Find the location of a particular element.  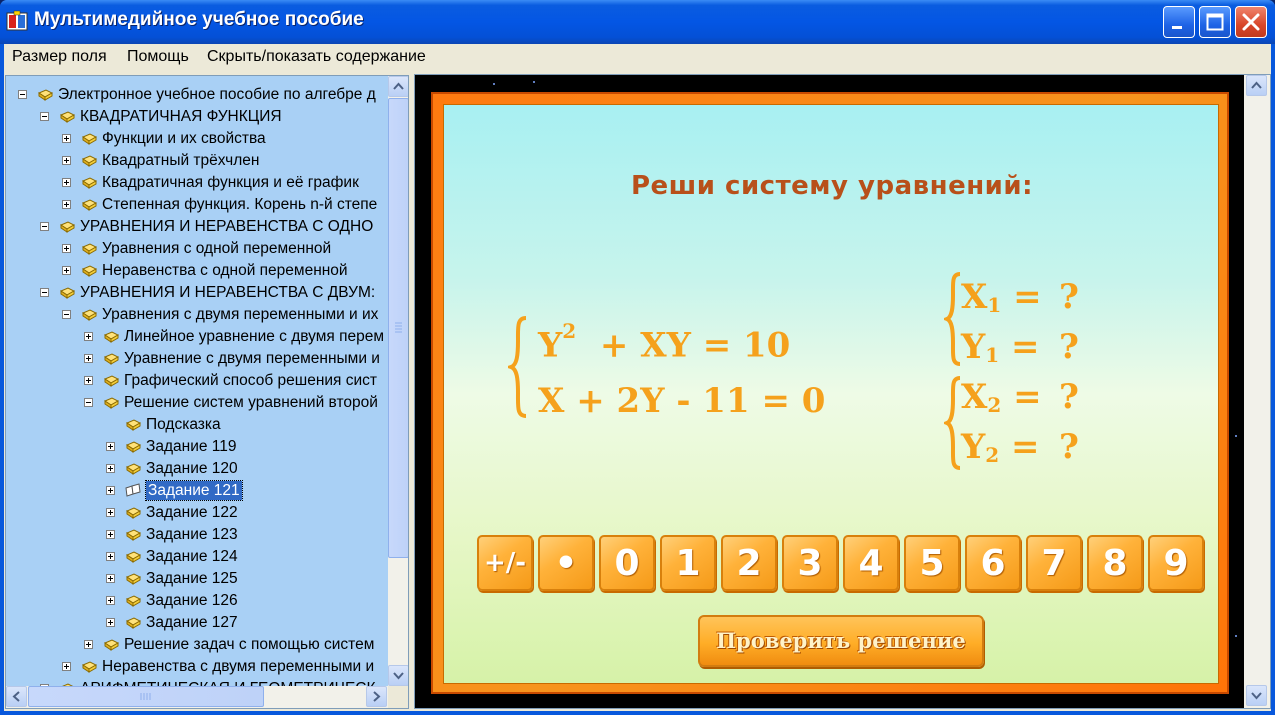

check-solution-button: Проверить решение is located at coordinates (841, 641).